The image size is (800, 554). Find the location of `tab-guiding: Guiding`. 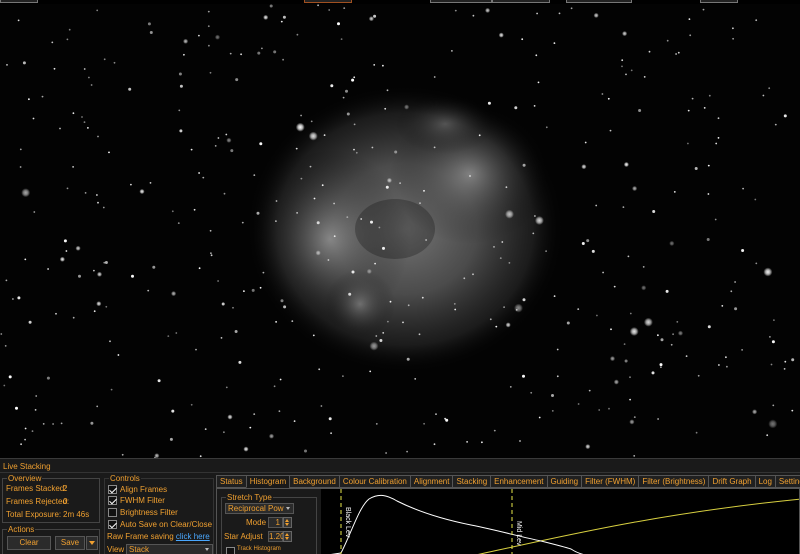

tab-guiding: Guiding is located at coordinates (564, 481).